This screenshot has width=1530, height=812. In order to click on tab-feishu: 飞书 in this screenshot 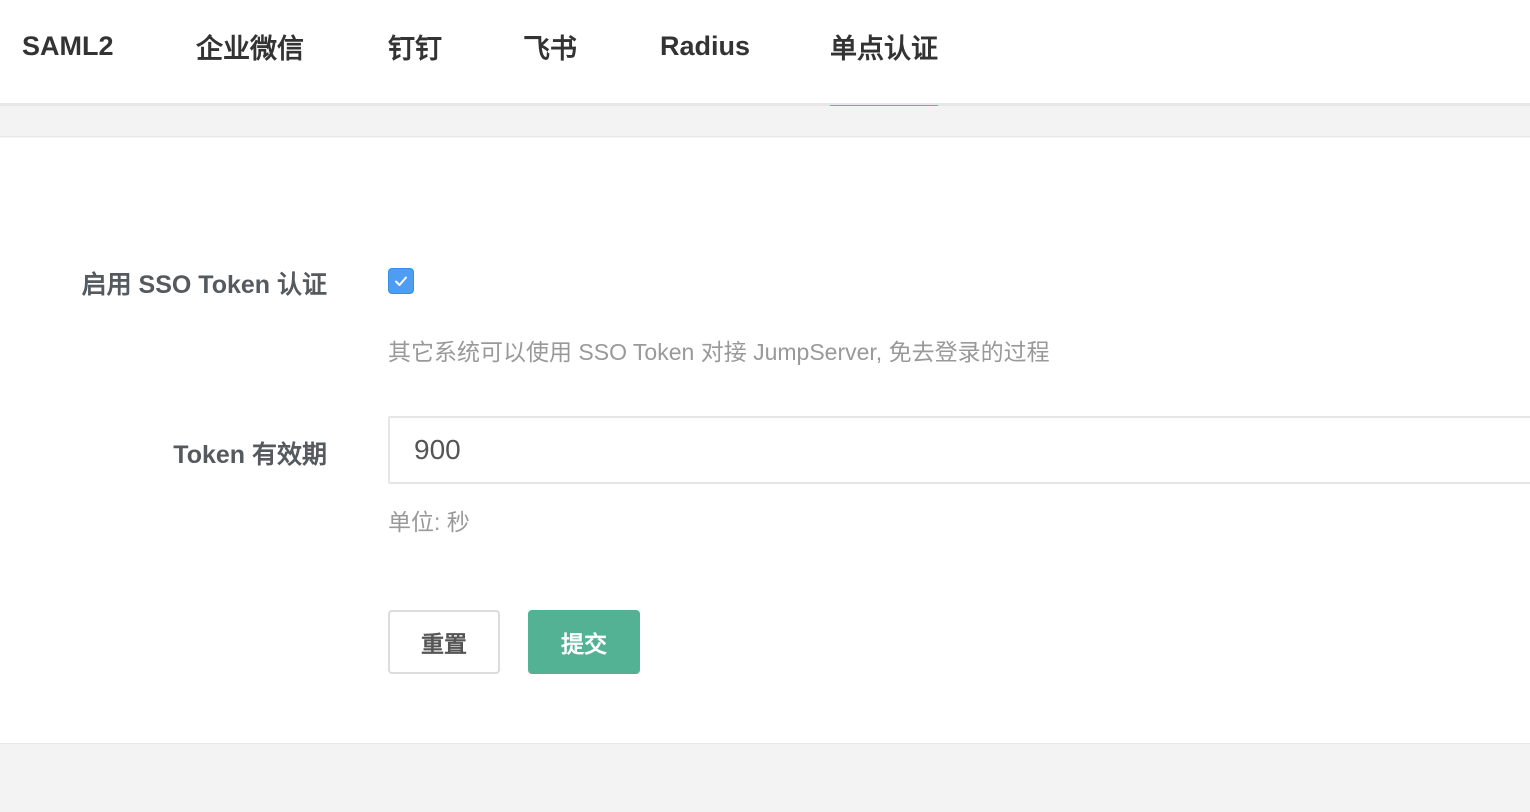, I will do `click(550, 53)`.